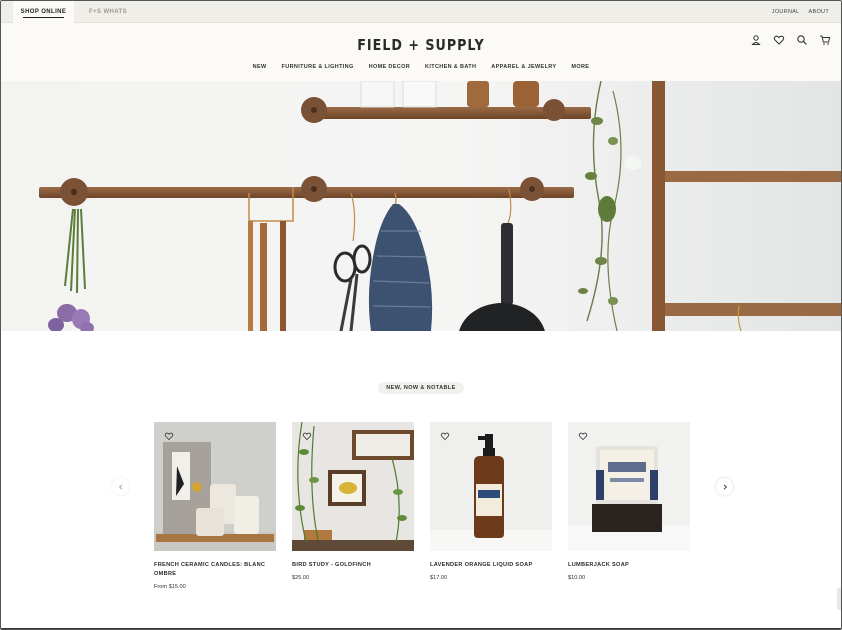 Image resolution: width=842 pixels, height=630 pixels. What do you see at coordinates (389, 67) in the screenshot?
I see `nav-item-home-decor: HOME DECOR` at bounding box center [389, 67].